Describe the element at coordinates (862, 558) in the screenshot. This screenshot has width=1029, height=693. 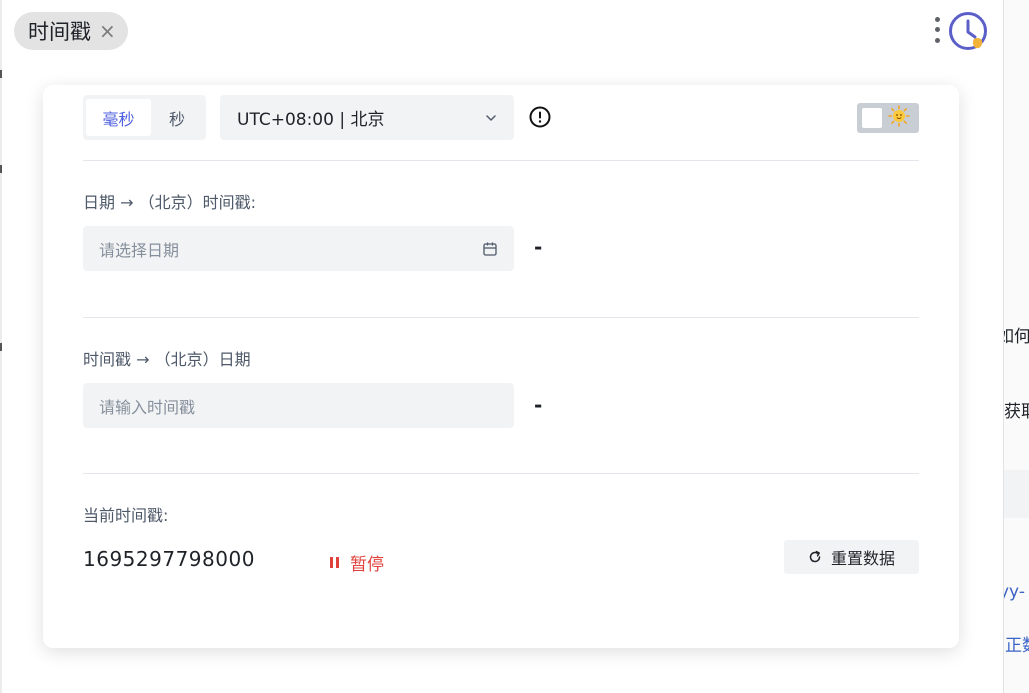
I see `reset-label: 重置数据` at that location.